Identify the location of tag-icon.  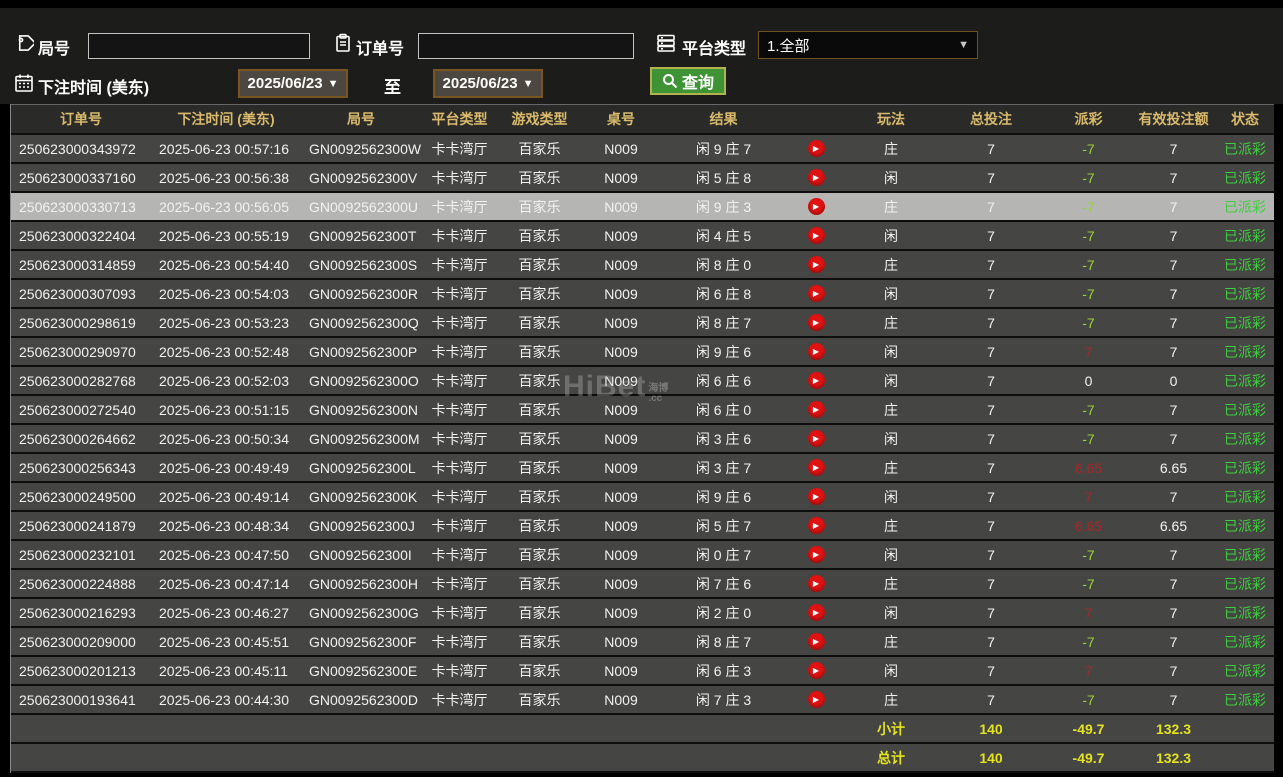
(25, 43).